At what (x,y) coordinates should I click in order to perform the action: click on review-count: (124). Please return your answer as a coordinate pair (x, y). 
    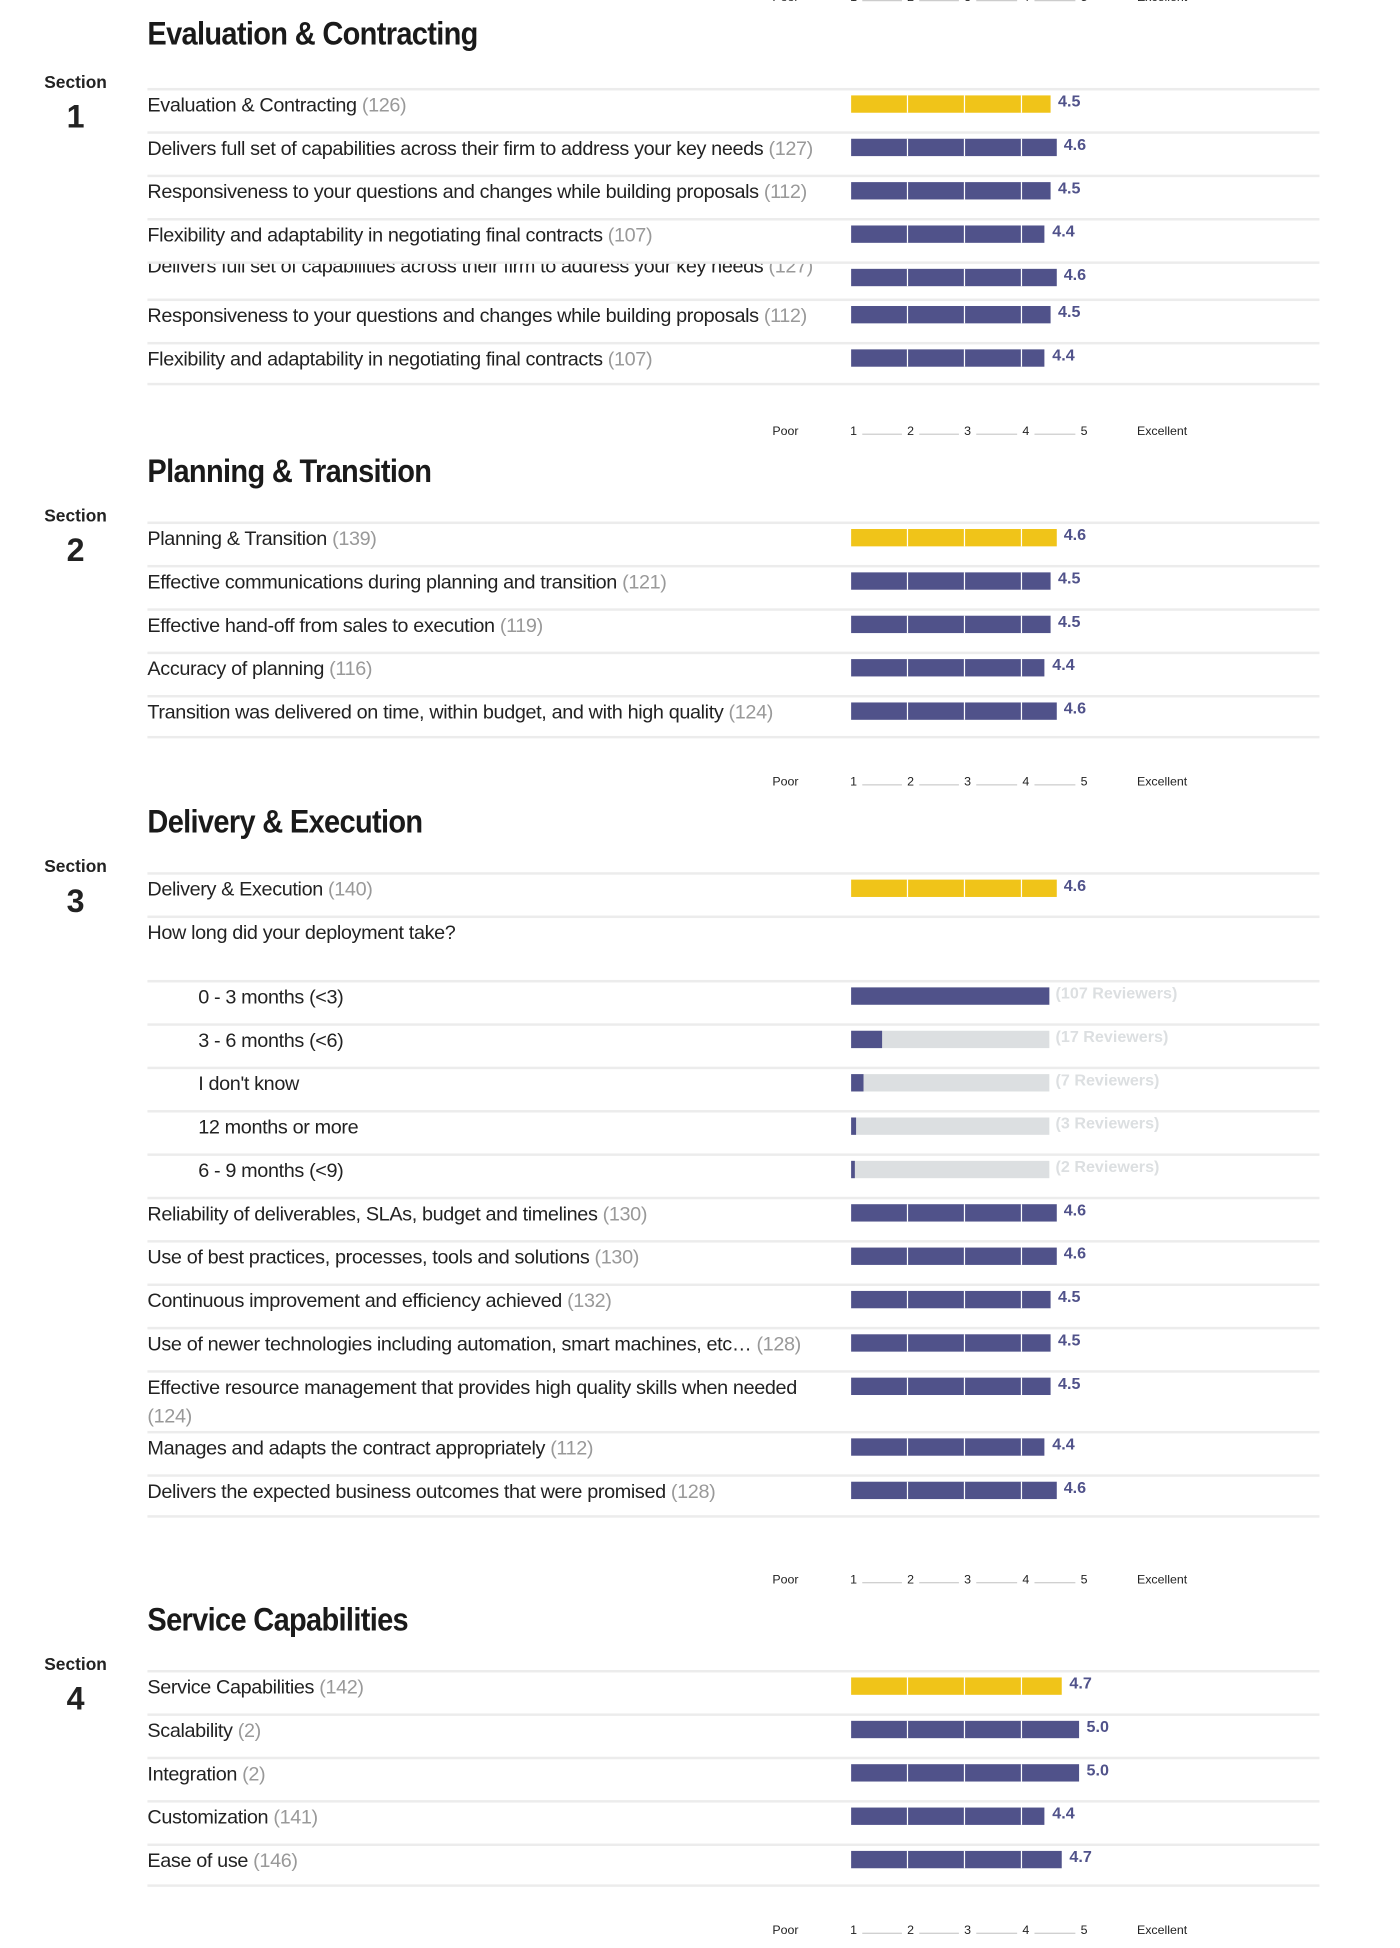
    Looking at the image, I should click on (751, 713).